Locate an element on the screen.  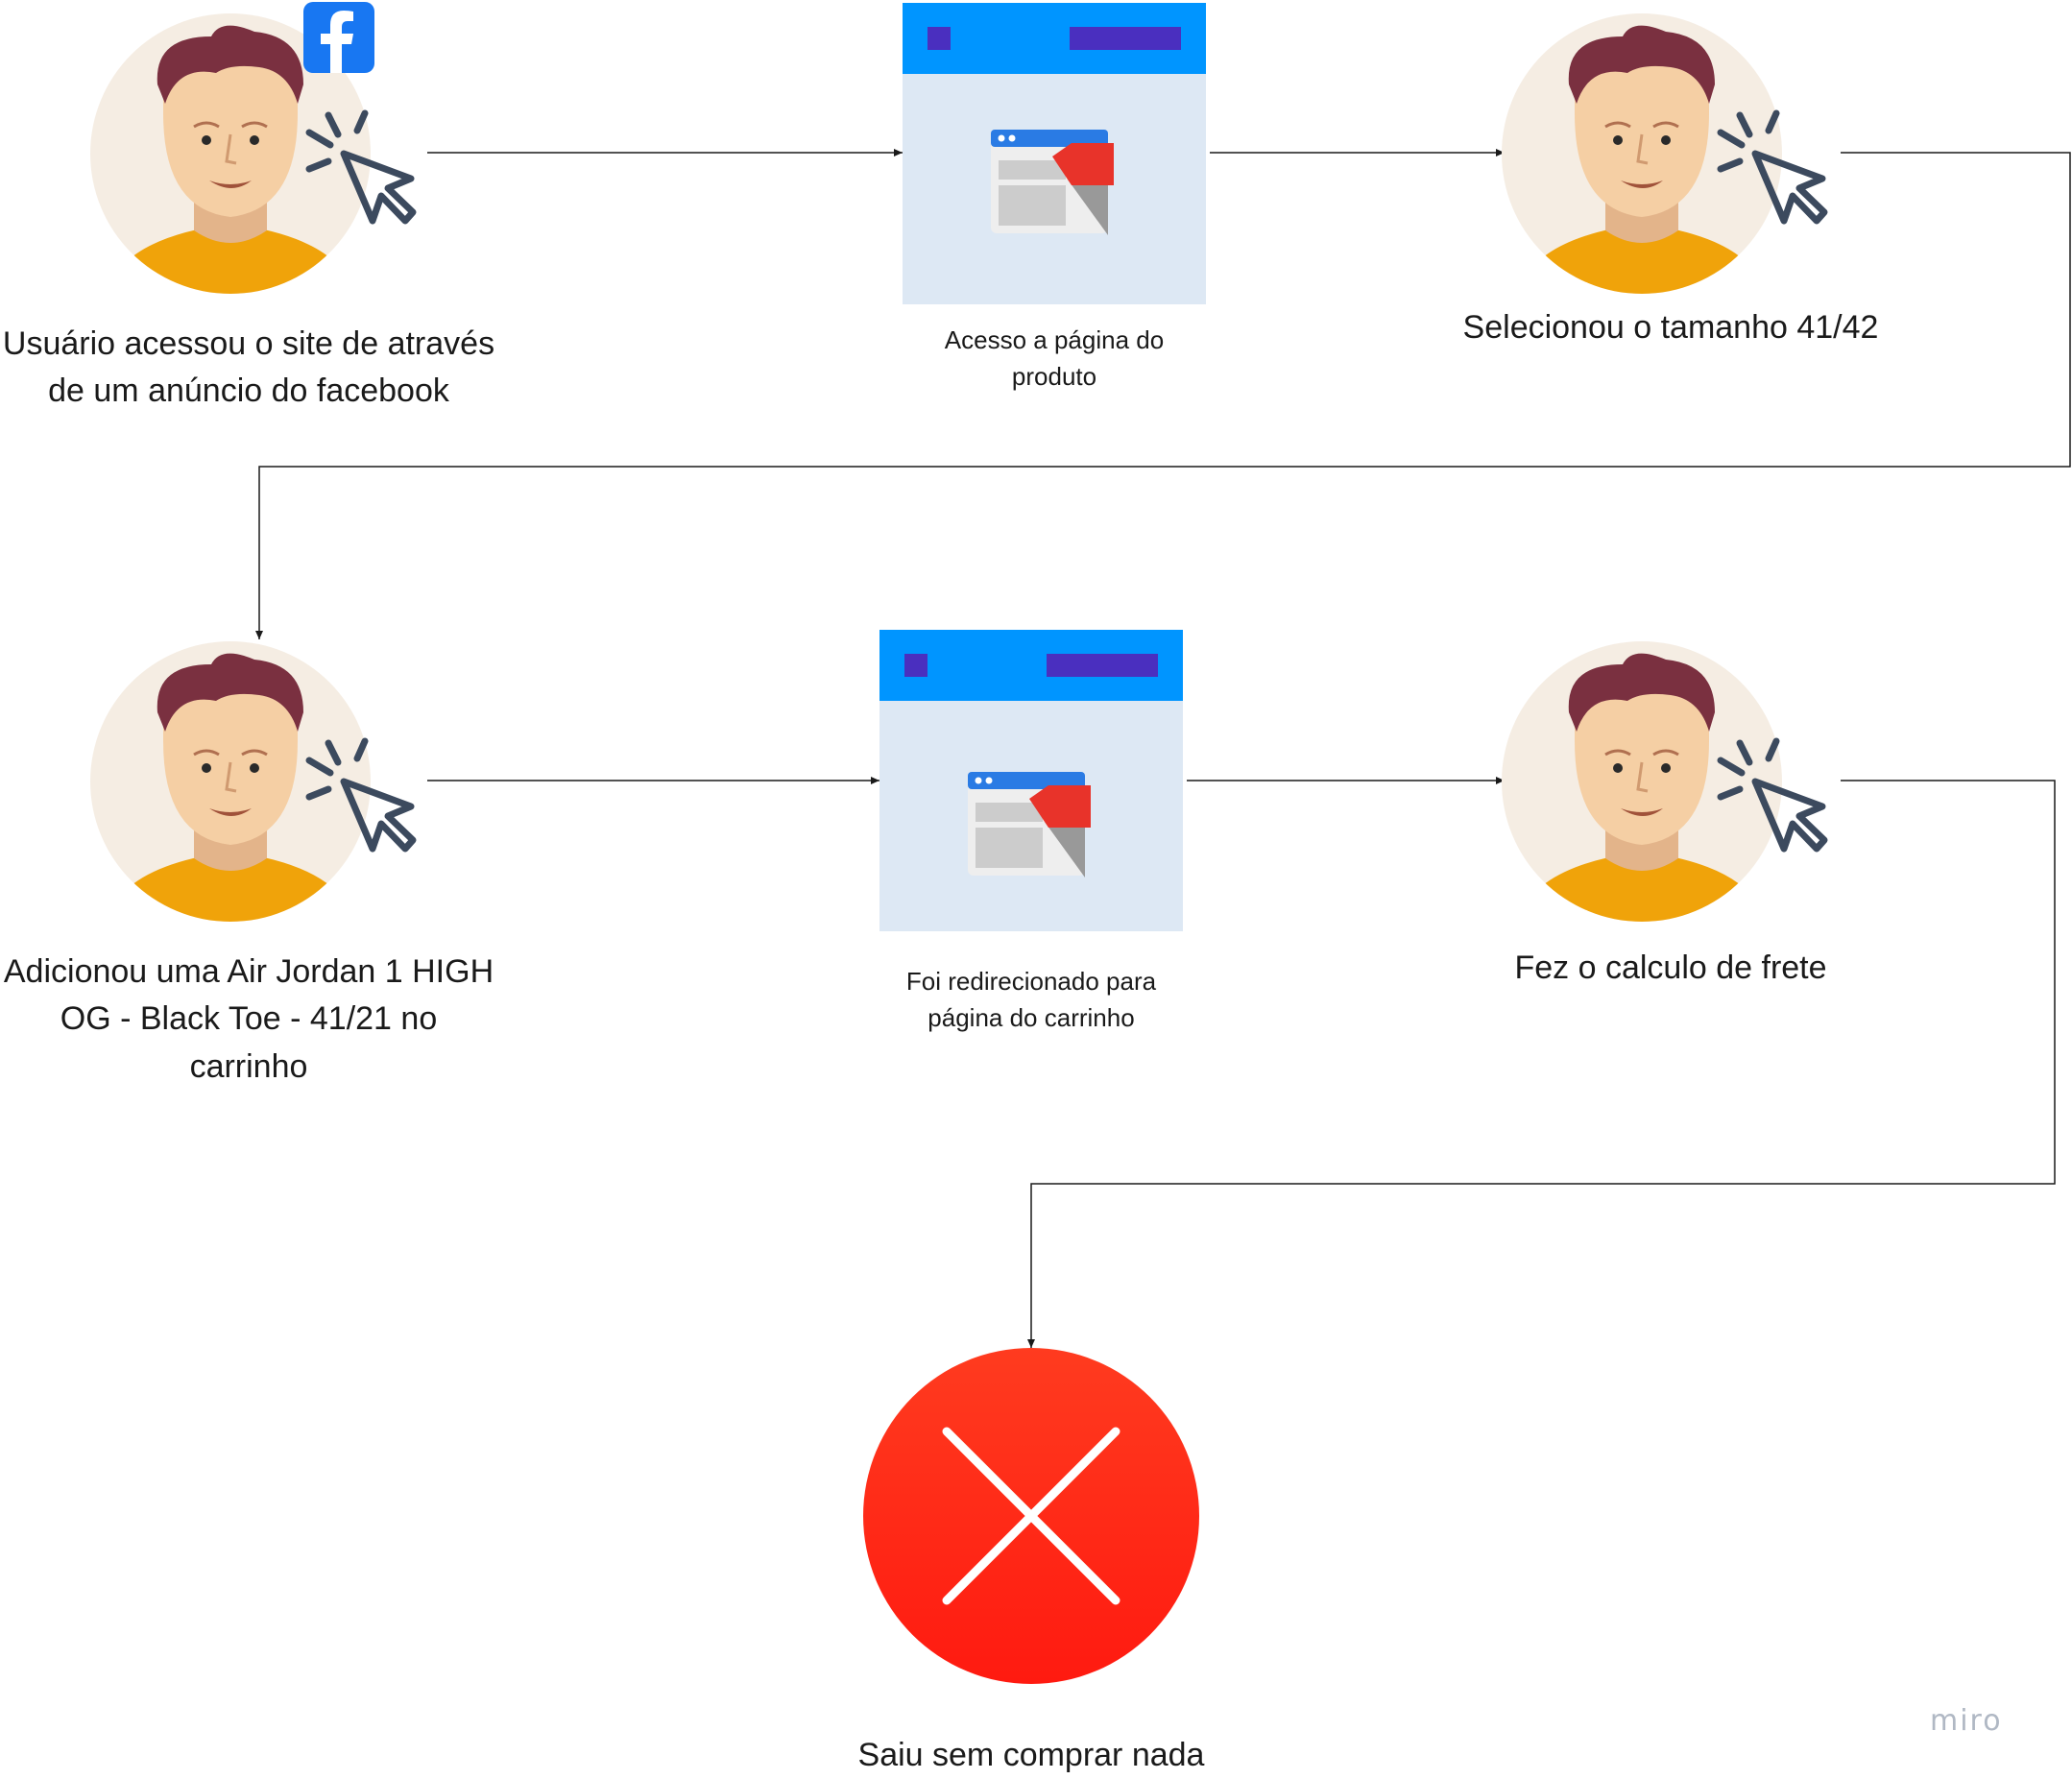
step-3-user-avatar is located at coordinates (1666, 152).